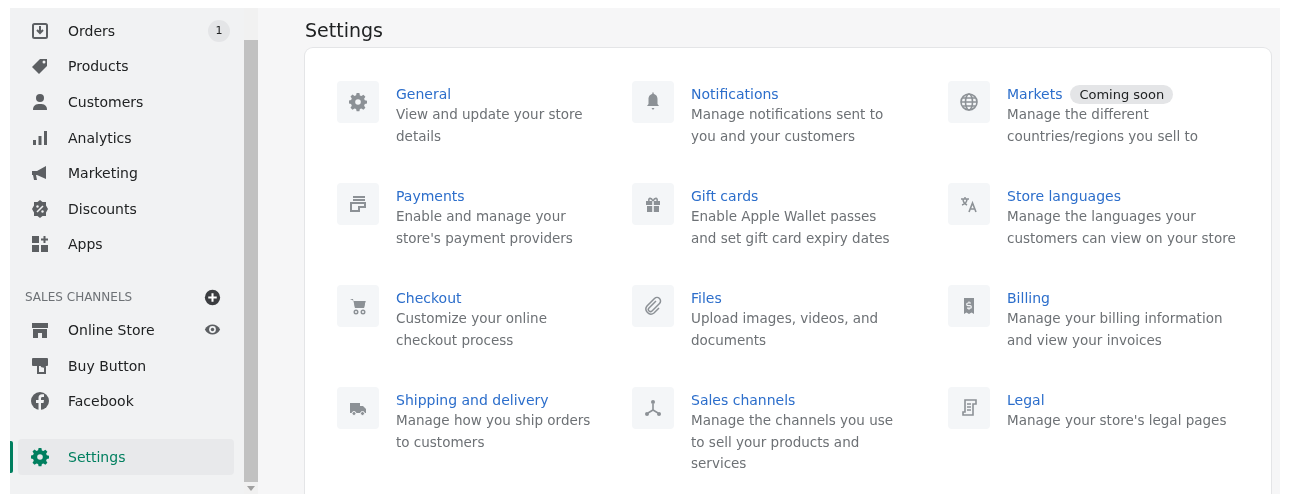  Describe the element at coordinates (494, 431) in the screenshot. I see `section-description: Manage how you ship orders to customers` at that location.